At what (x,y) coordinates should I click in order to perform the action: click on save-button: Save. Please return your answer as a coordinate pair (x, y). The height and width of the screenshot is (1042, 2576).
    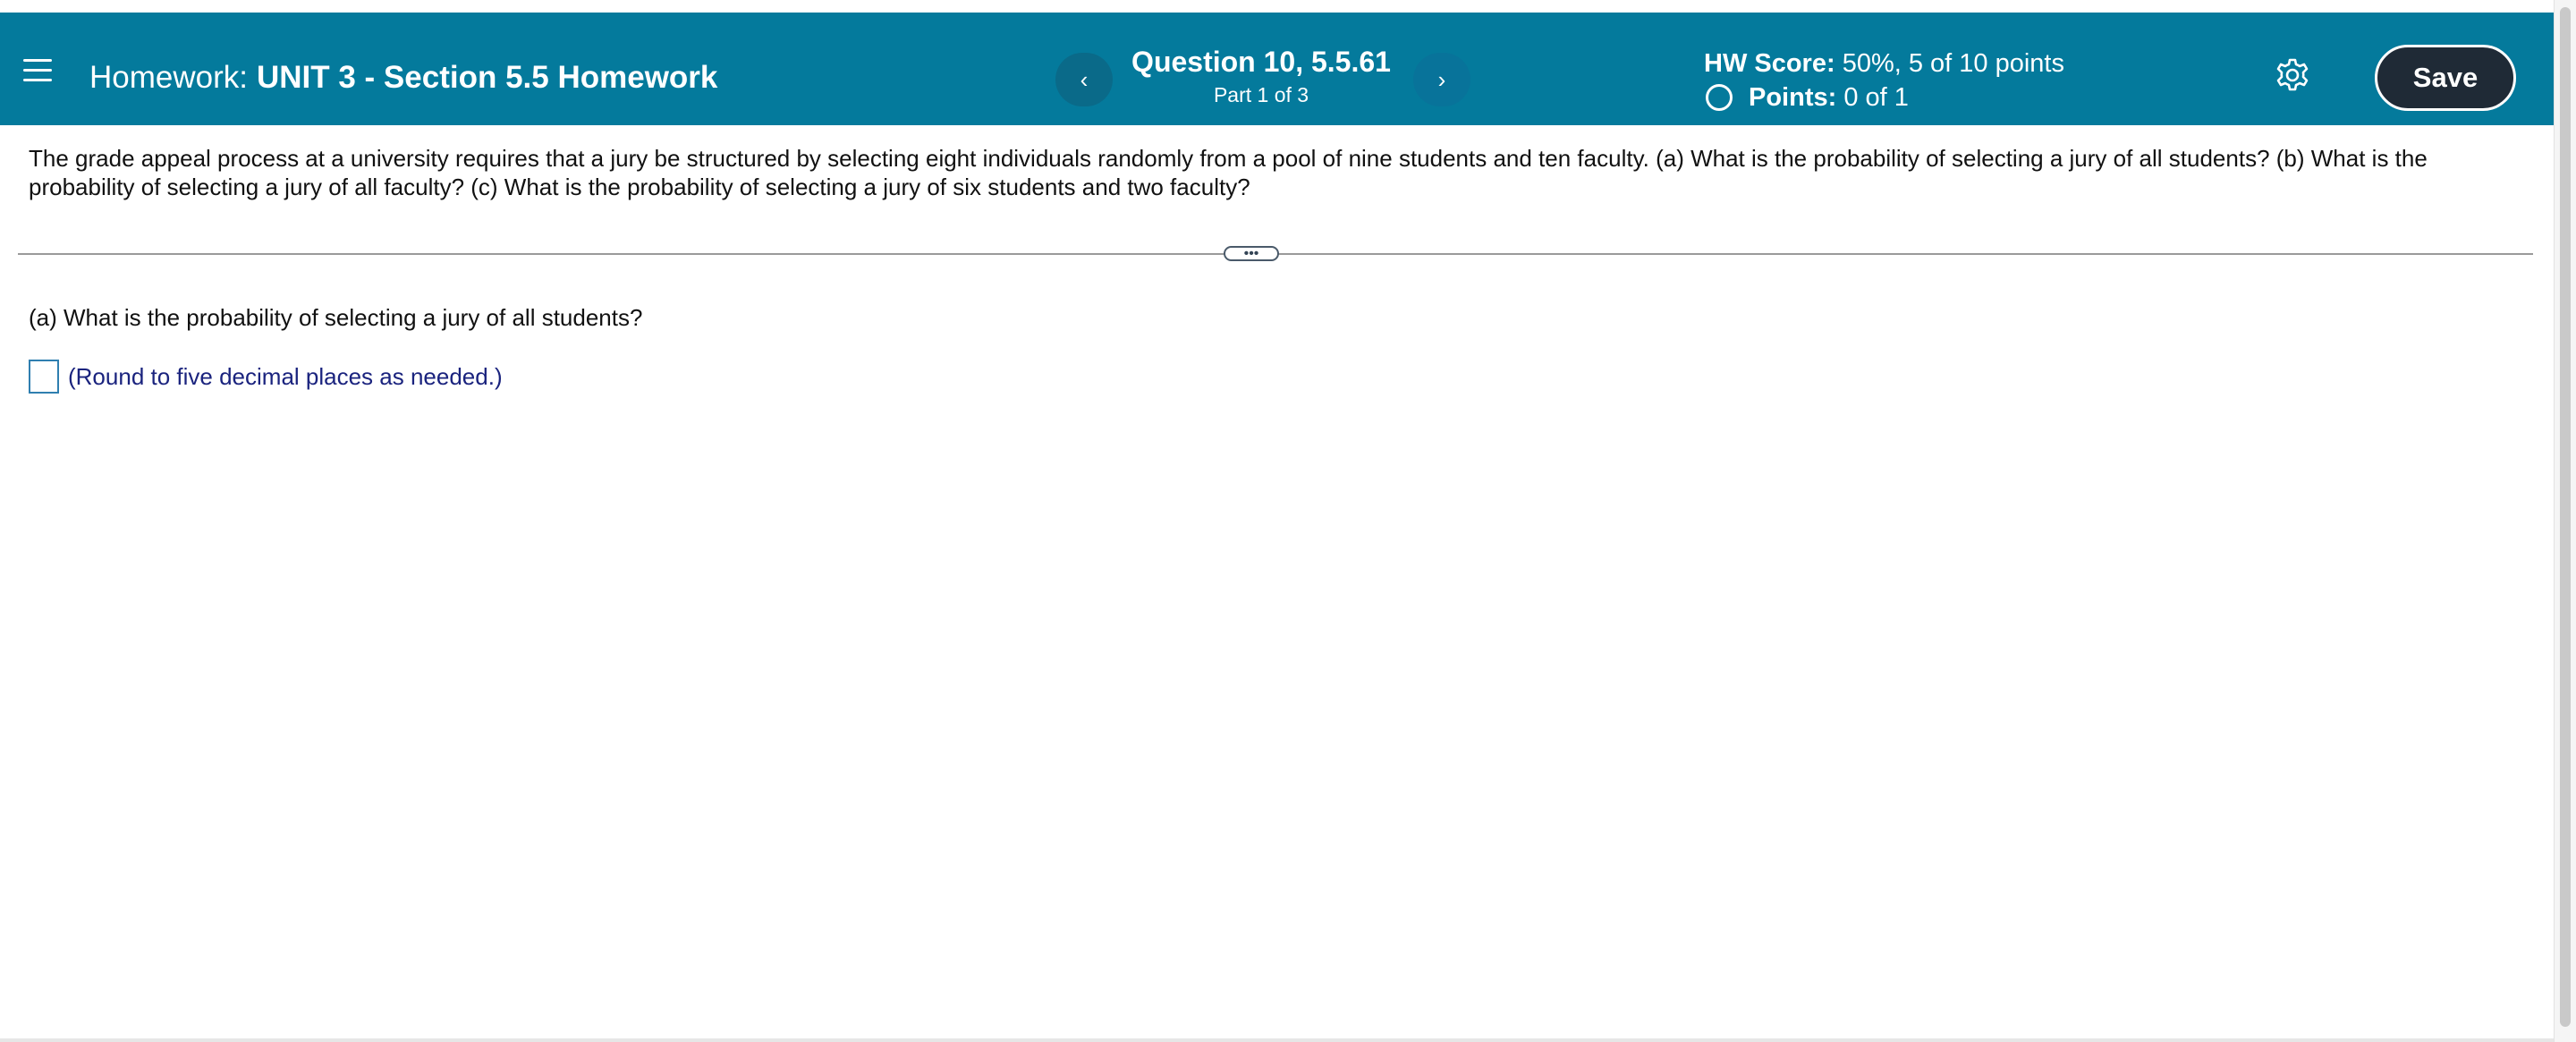
    Looking at the image, I should click on (2445, 78).